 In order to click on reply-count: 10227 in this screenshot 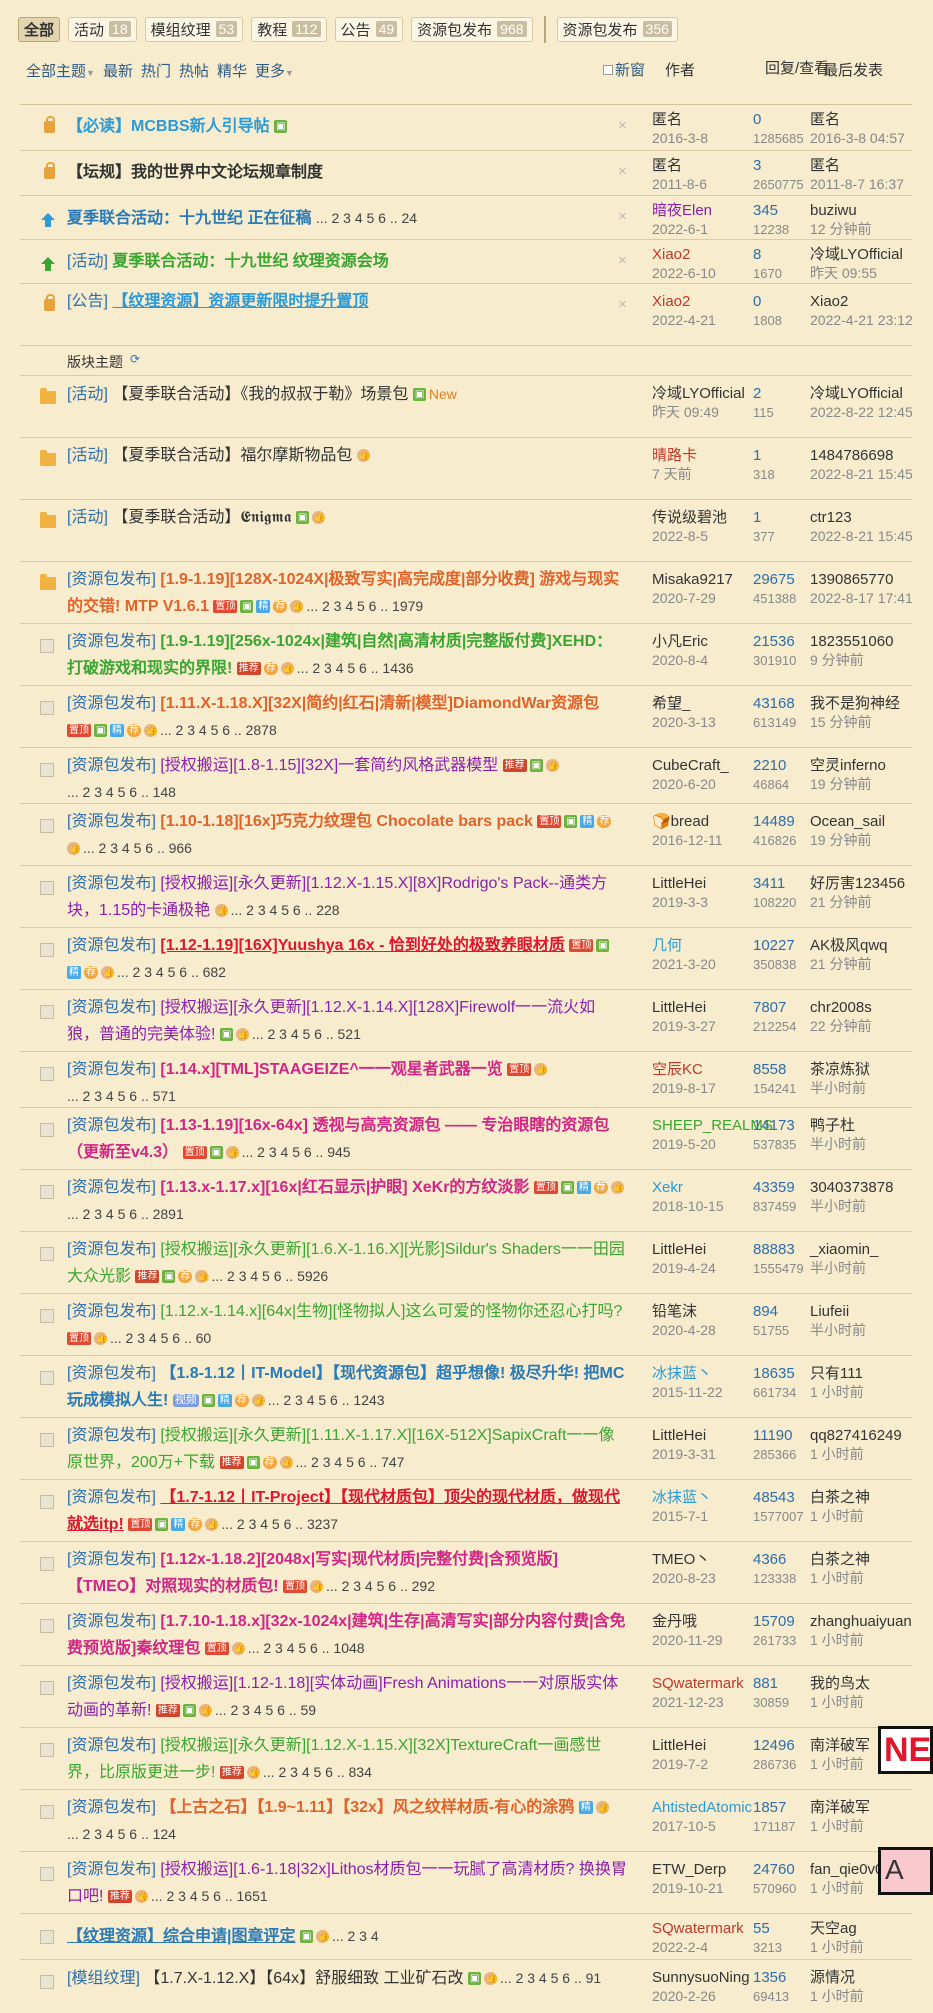, I will do `click(780, 945)`.